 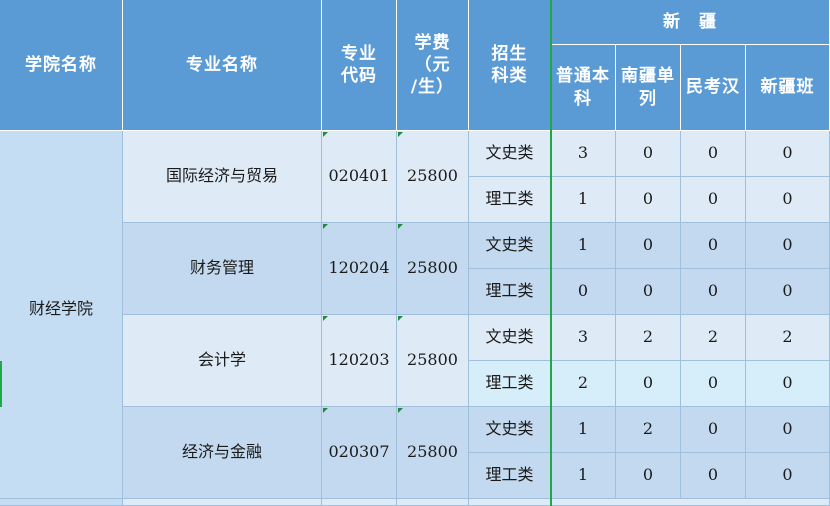 I want to click on freeze-pane-divider, so click(x=551, y=253).